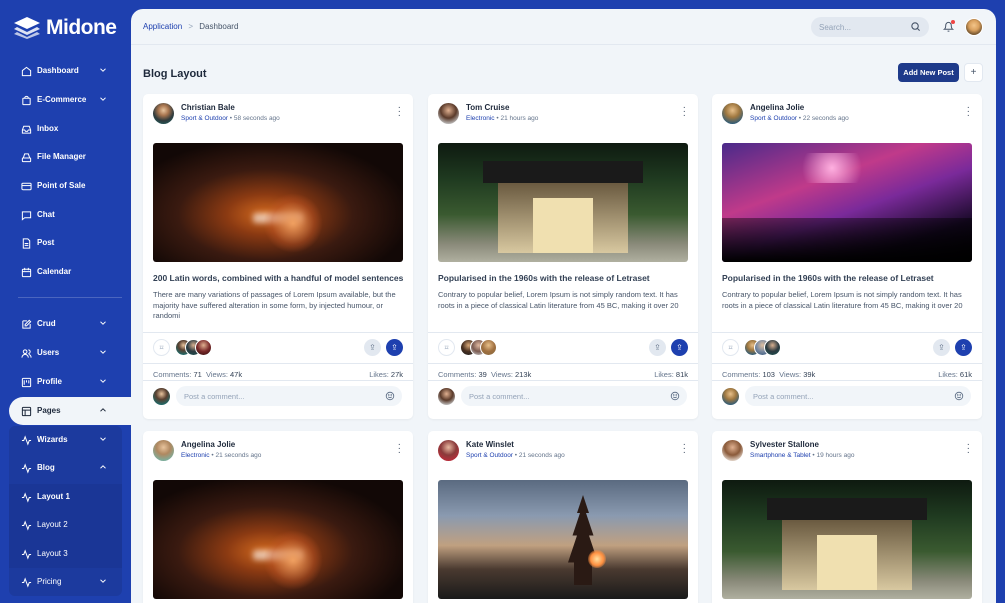  Describe the element at coordinates (49, 381) in the screenshot. I see `sidebar-item-label: Profile` at that location.